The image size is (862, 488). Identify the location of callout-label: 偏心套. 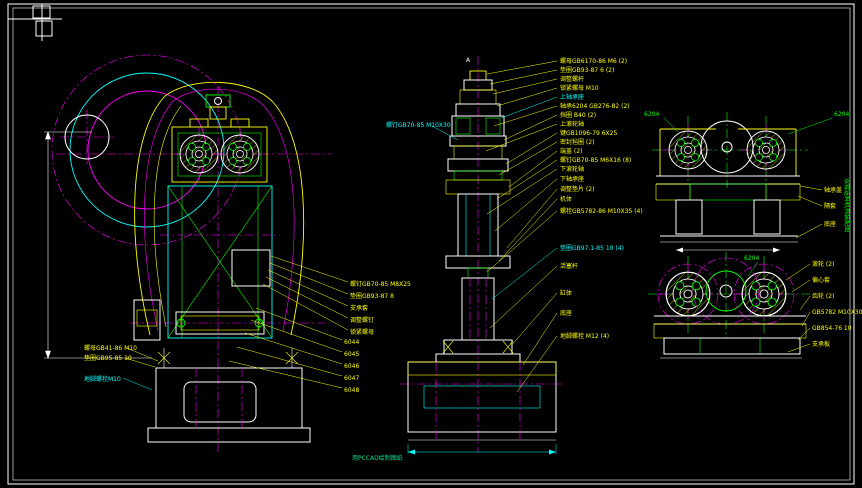
(821, 280).